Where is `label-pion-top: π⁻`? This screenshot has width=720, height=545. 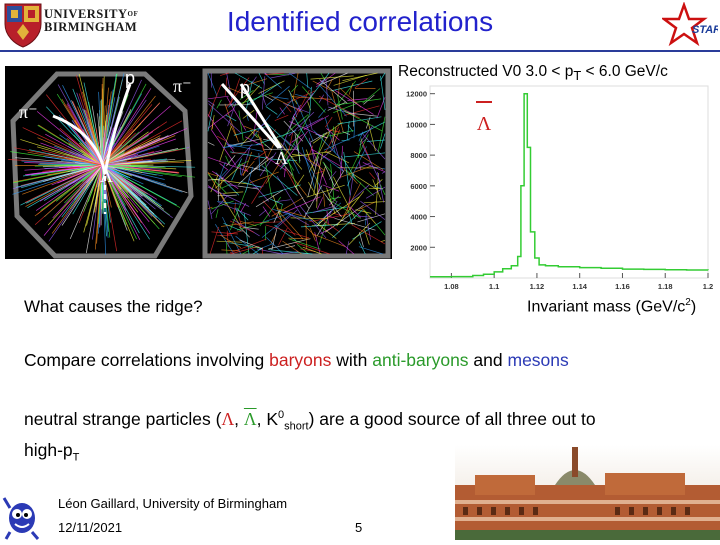 label-pion-top: π⁻ is located at coordinates (182, 86).